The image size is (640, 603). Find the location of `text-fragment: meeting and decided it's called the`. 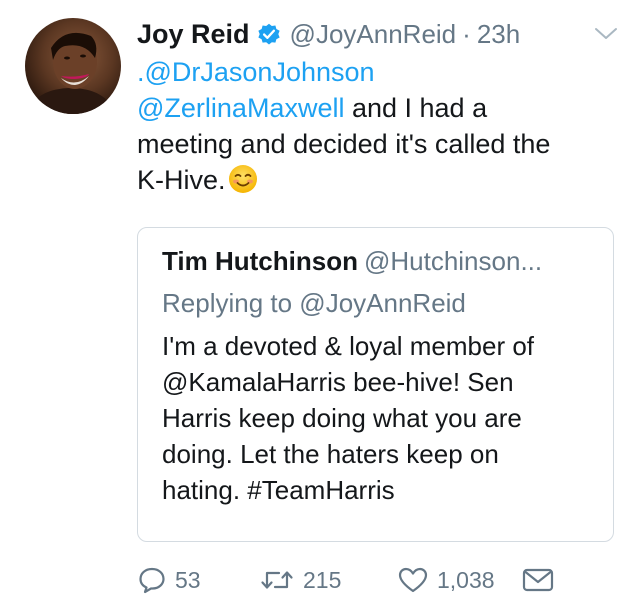

text-fragment: meeting and decided it's called the is located at coordinates (344, 144).